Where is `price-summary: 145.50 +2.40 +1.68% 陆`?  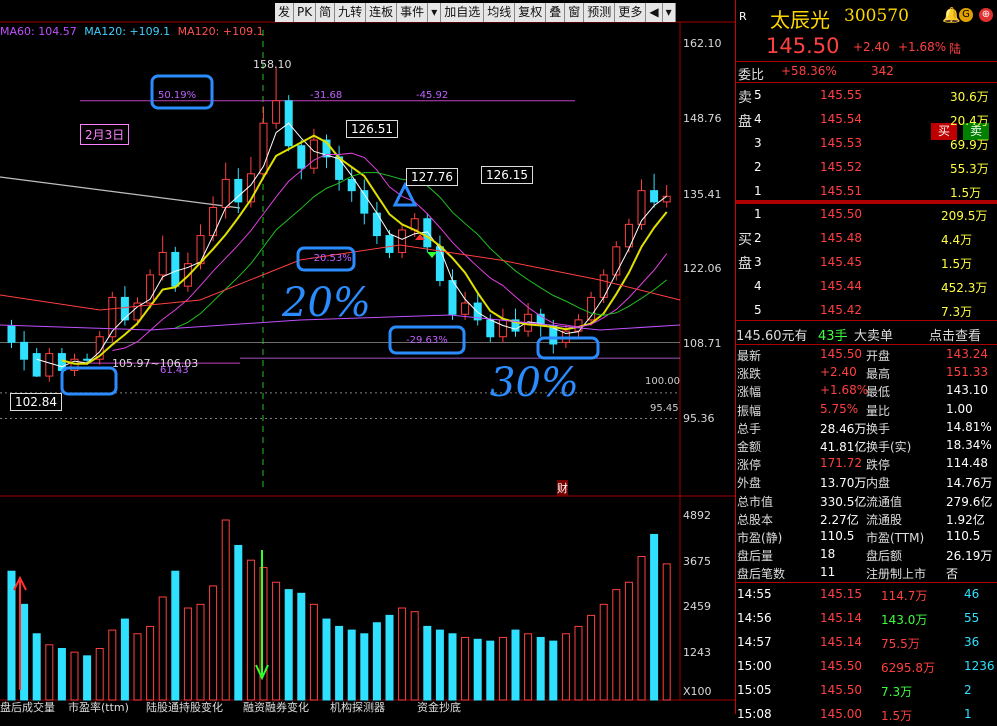
price-summary: 145.50 +2.40 +1.68% 陆 is located at coordinates (866, 47).